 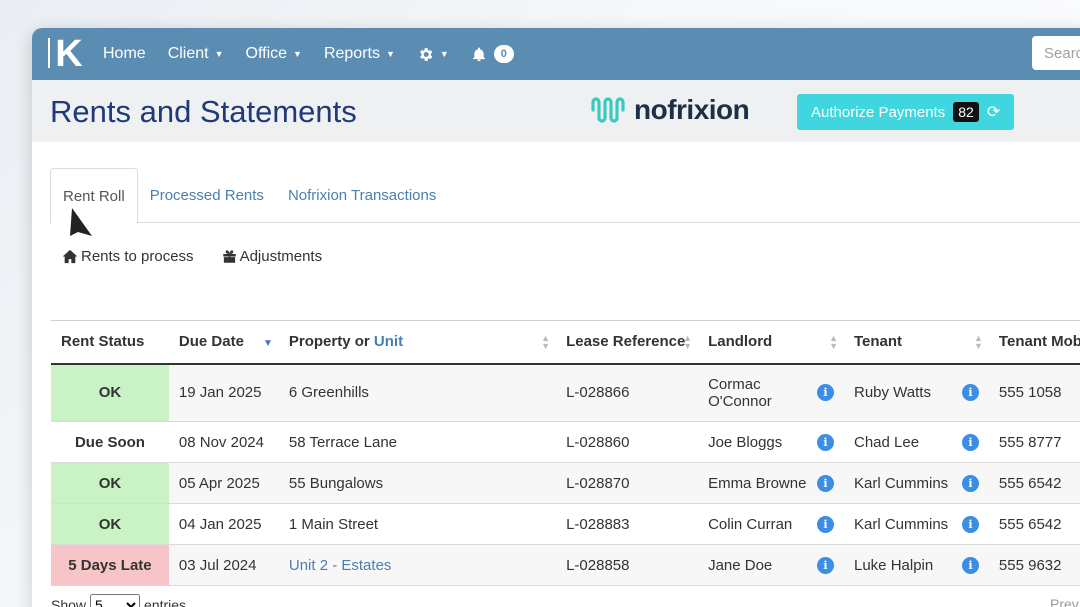 What do you see at coordinates (1056, 53) in the screenshot?
I see `search-input` at bounding box center [1056, 53].